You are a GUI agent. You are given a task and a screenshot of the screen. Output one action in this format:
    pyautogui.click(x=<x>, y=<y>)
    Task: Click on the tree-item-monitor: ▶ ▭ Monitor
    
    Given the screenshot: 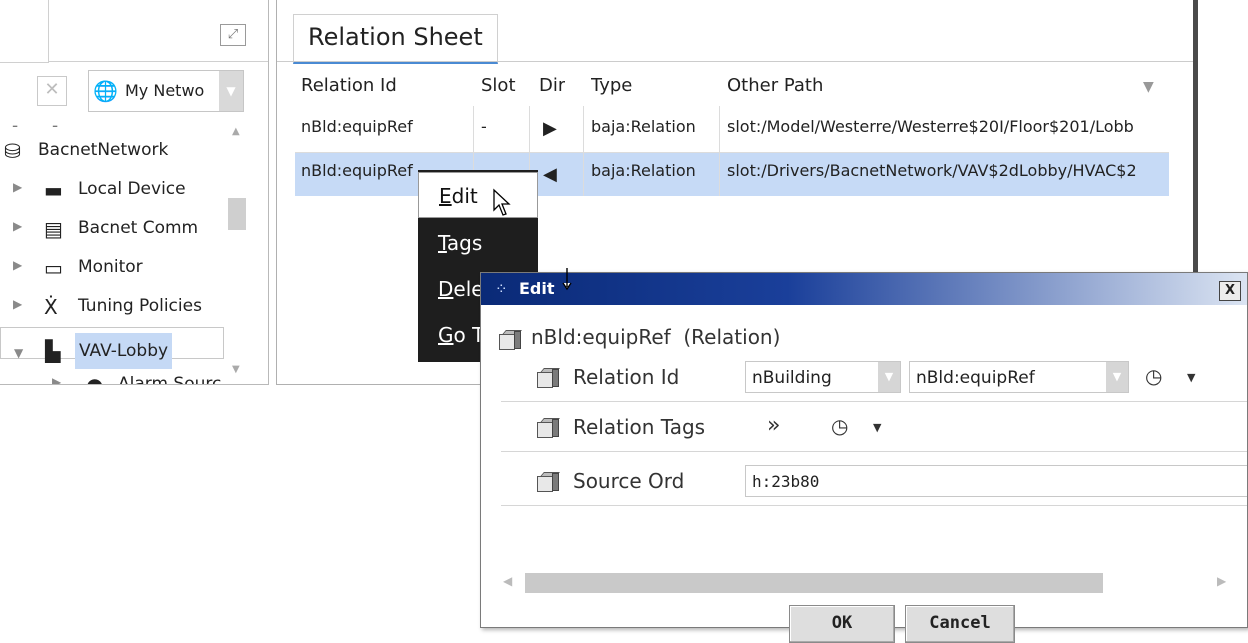 What is the action you would take?
    pyautogui.click(x=112, y=267)
    